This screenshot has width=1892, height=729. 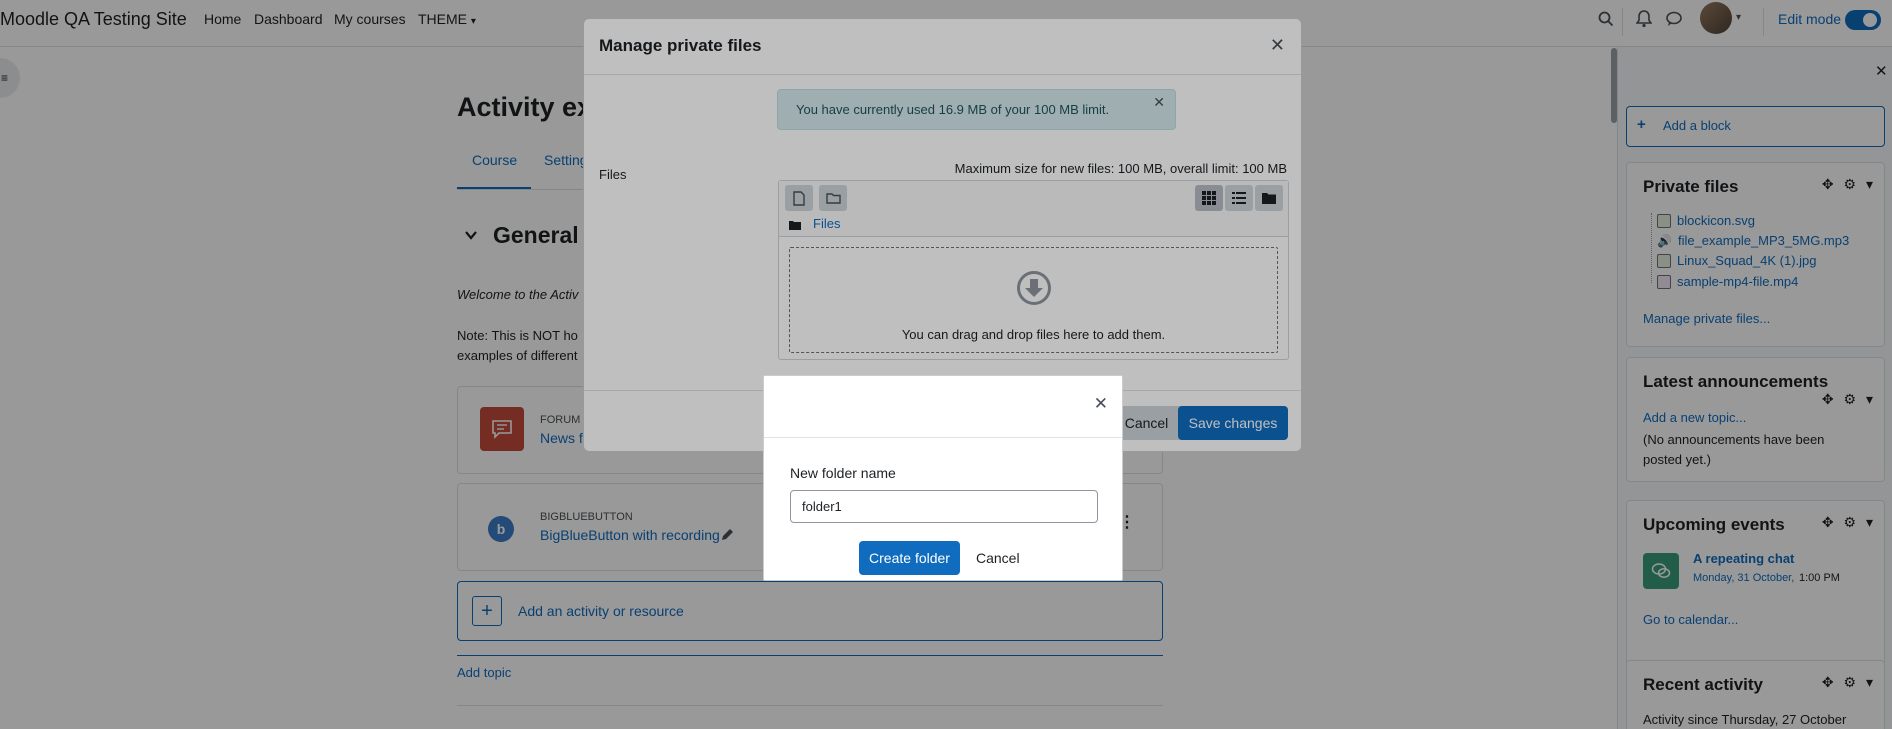 I want to click on folder-name-label: New folder name, so click(x=843, y=473).